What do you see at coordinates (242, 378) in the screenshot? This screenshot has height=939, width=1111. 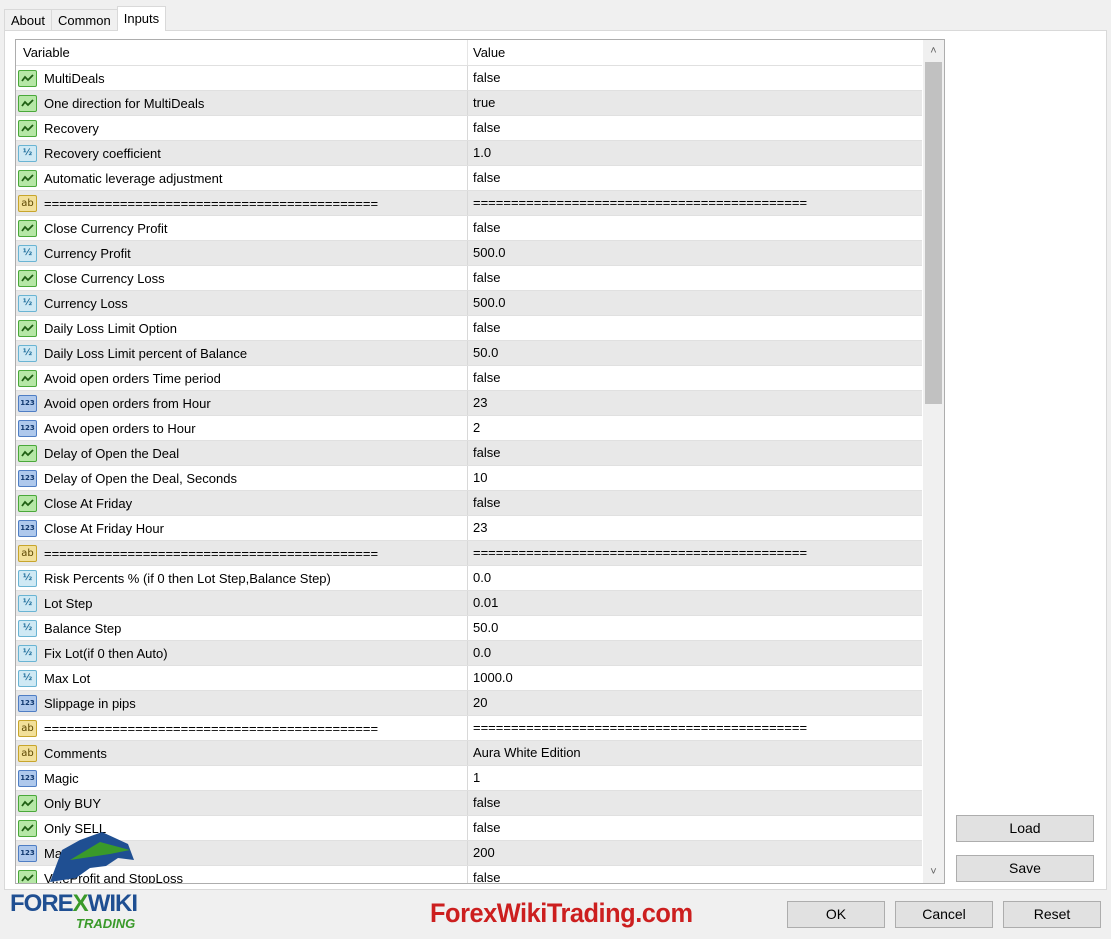 I see `variable-cell: Avoid open orders Time period` at bounding box center [242, 378].